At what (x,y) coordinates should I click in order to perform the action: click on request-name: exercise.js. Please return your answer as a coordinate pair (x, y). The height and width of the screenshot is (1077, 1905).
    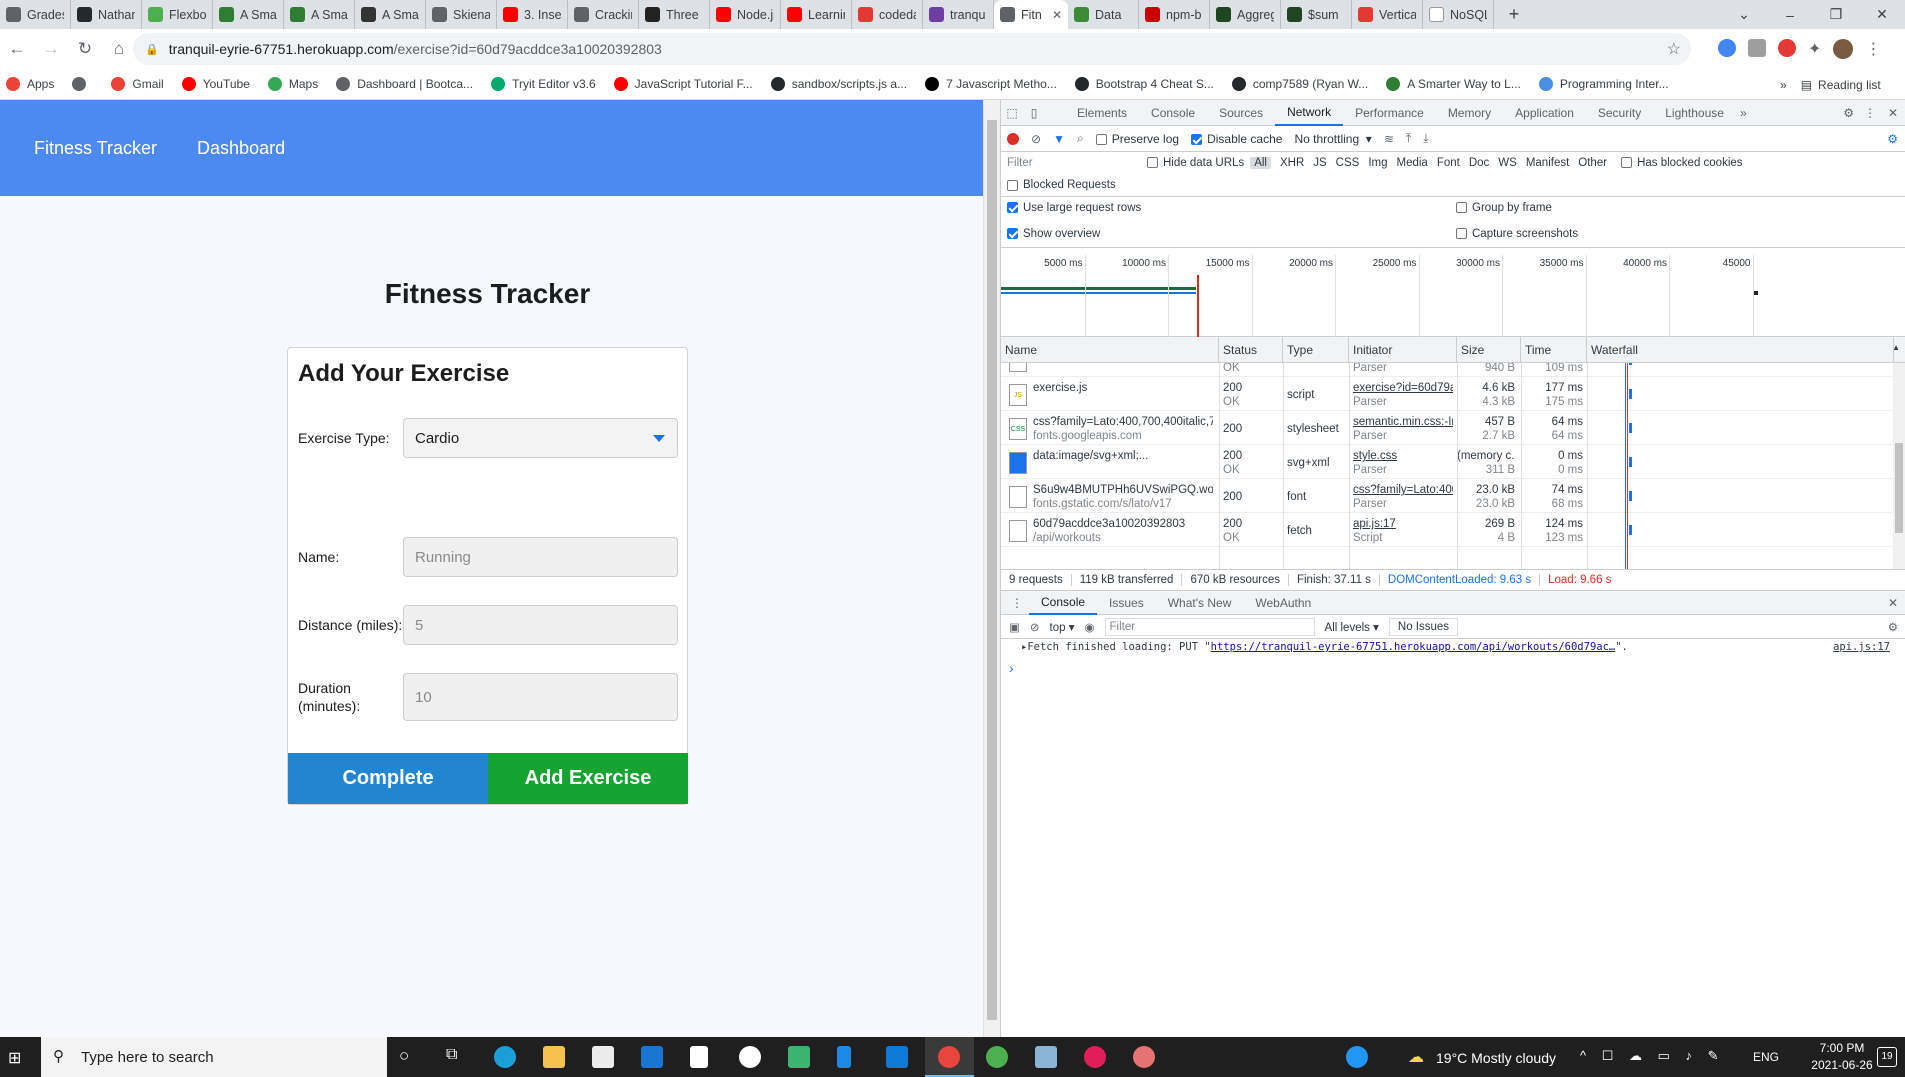
    Looking at the image, I should click on (1123, 388).